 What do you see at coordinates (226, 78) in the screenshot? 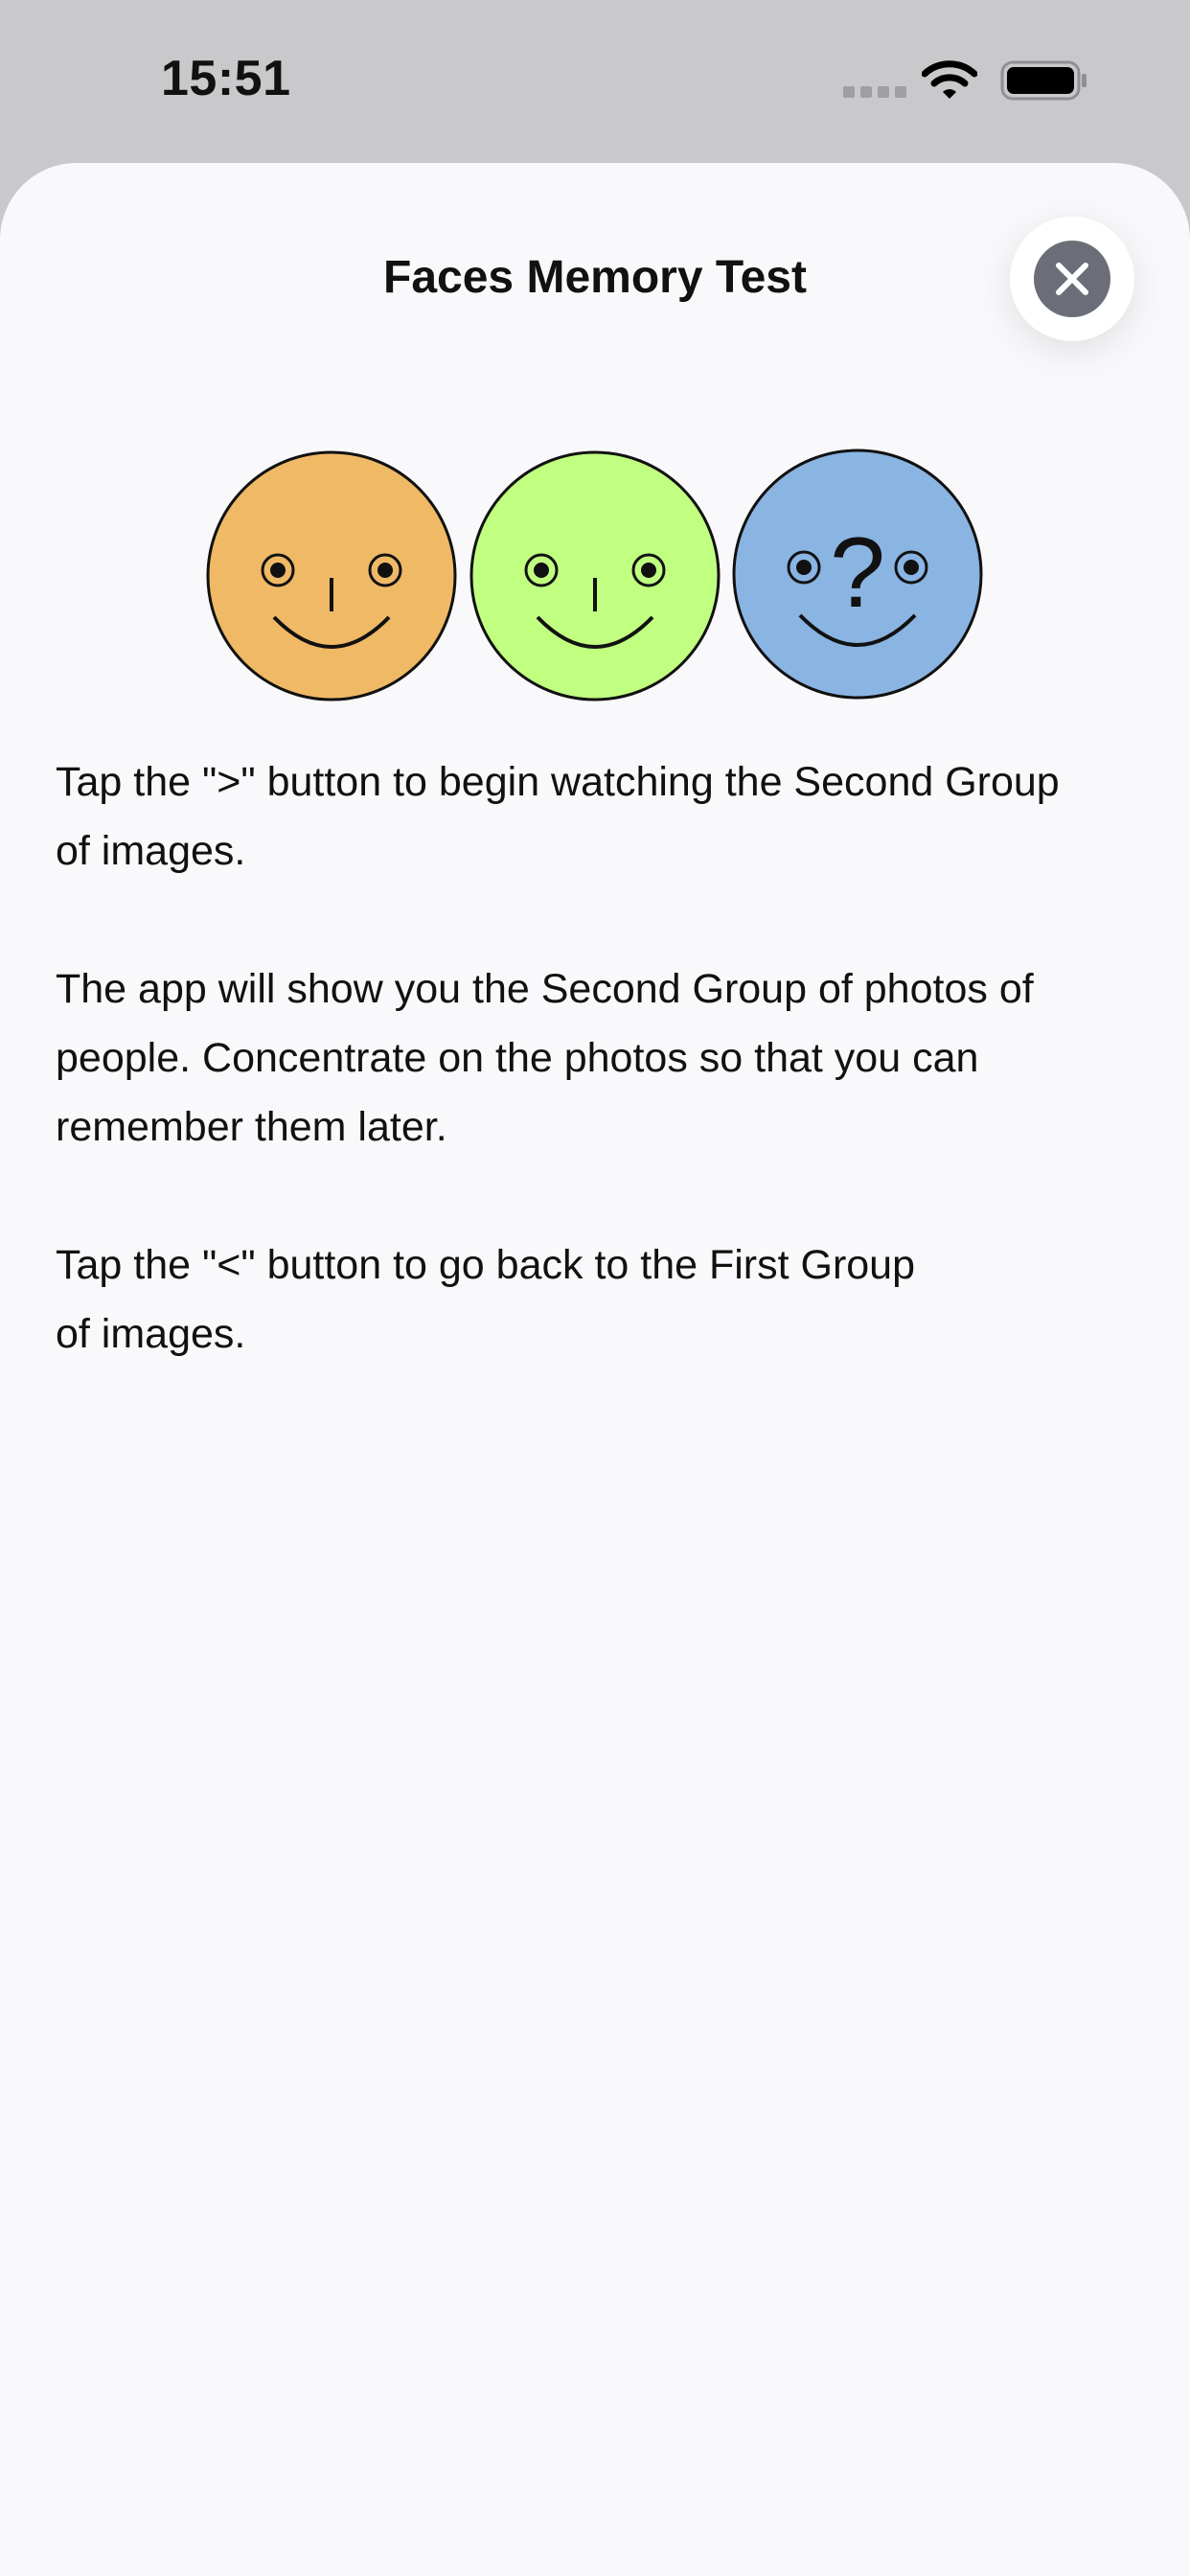
I see `status-time: 15:51` at bounding box center [226, 78].